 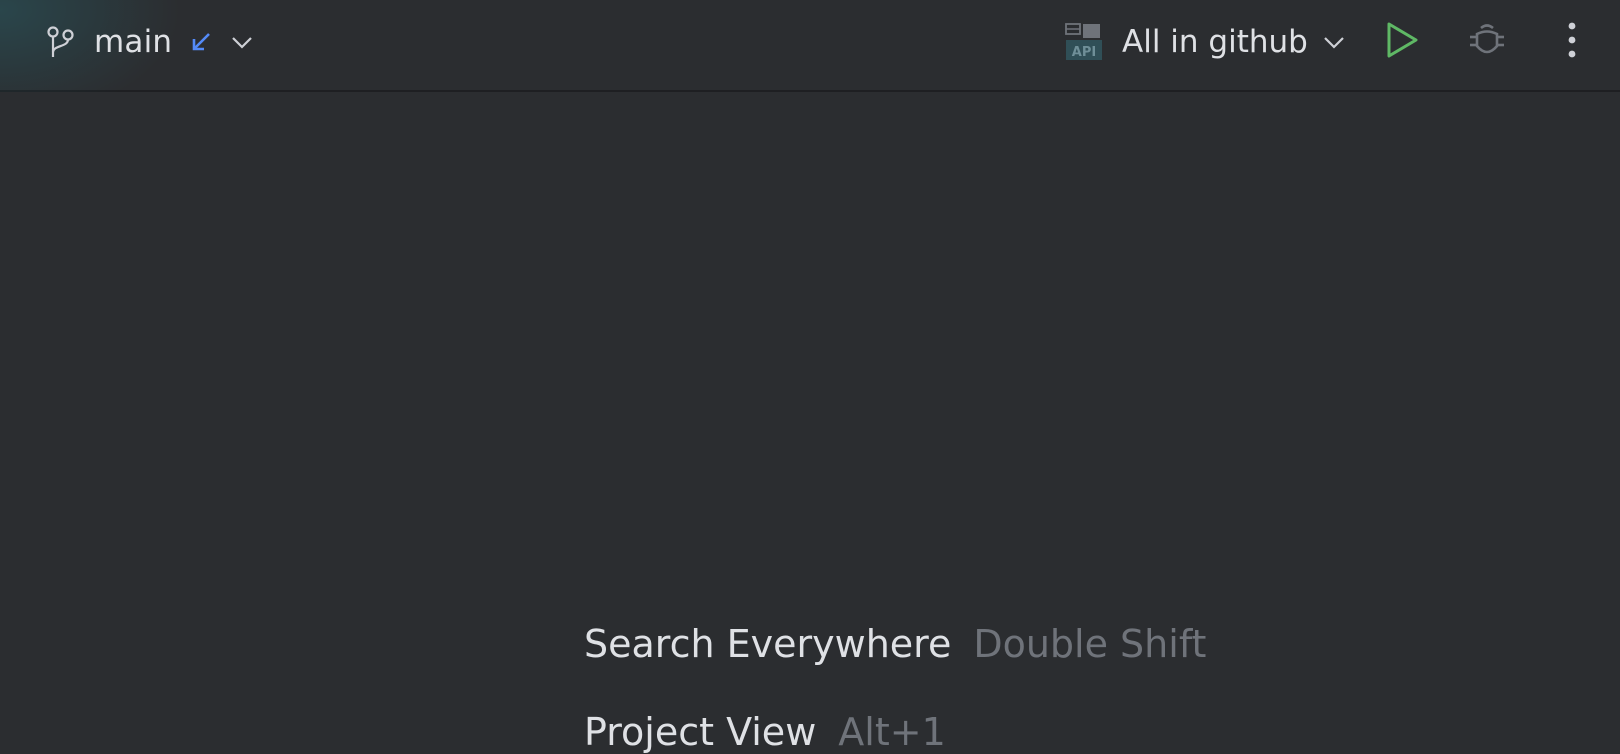 I want to click on debug-button, so click(x=1487, y=42).